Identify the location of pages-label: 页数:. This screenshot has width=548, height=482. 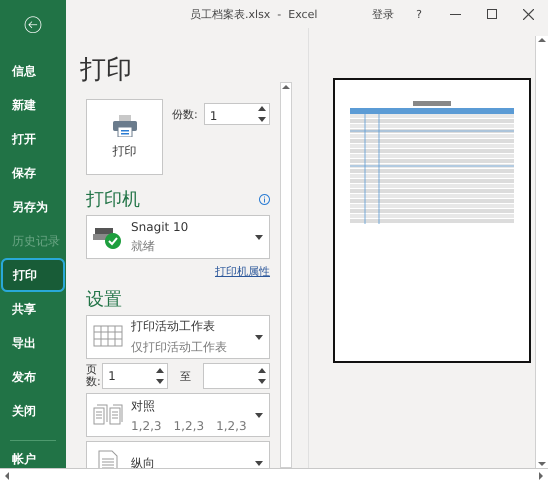
(92, 376).